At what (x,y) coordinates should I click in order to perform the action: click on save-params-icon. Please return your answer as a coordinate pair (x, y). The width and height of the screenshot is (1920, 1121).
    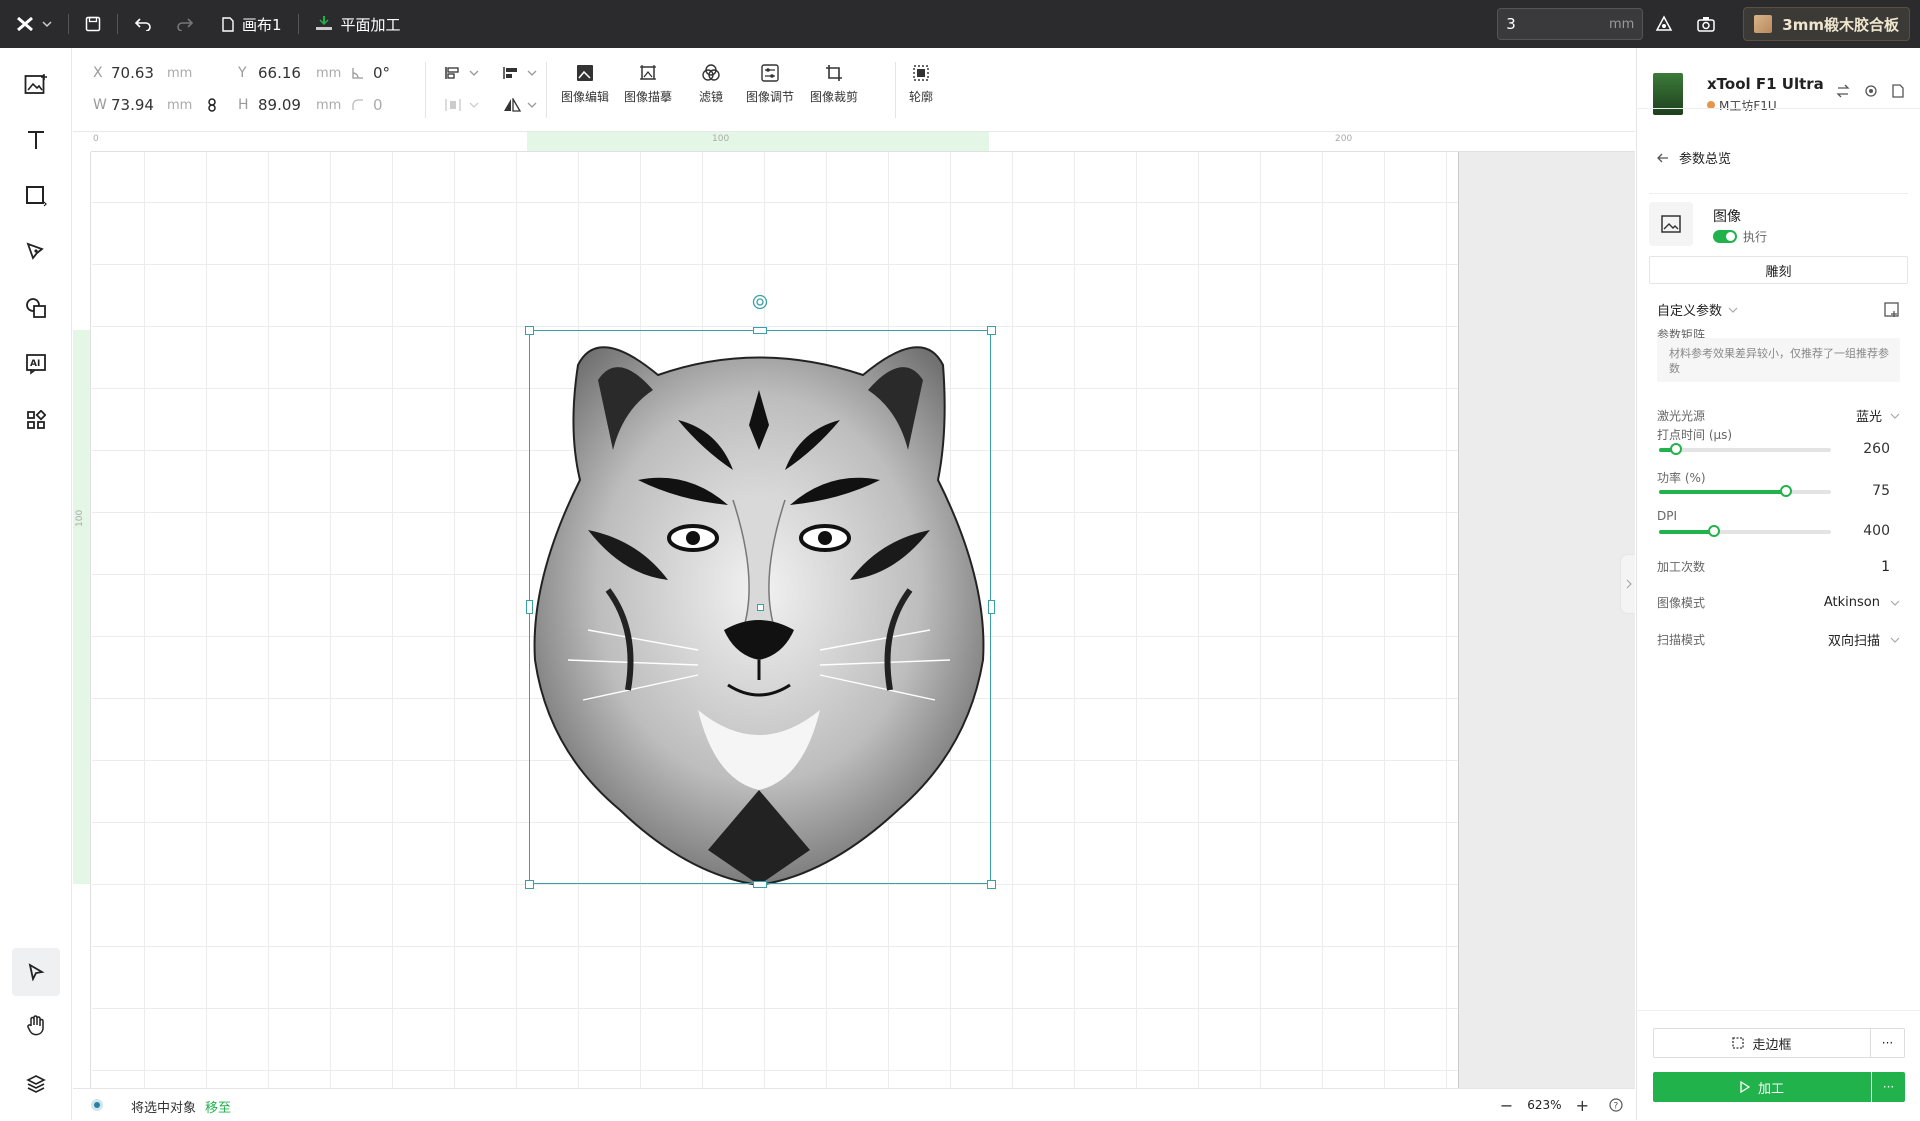
    Looking at the image, I should click on (1892, 309).